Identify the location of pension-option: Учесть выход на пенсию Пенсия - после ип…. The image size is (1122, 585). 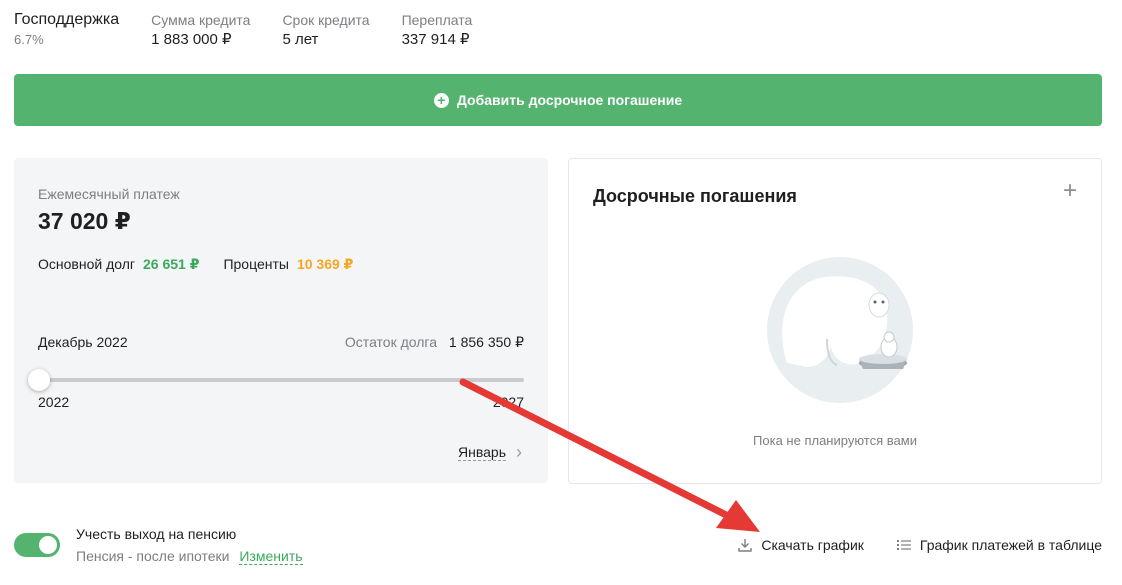
(158, 544).